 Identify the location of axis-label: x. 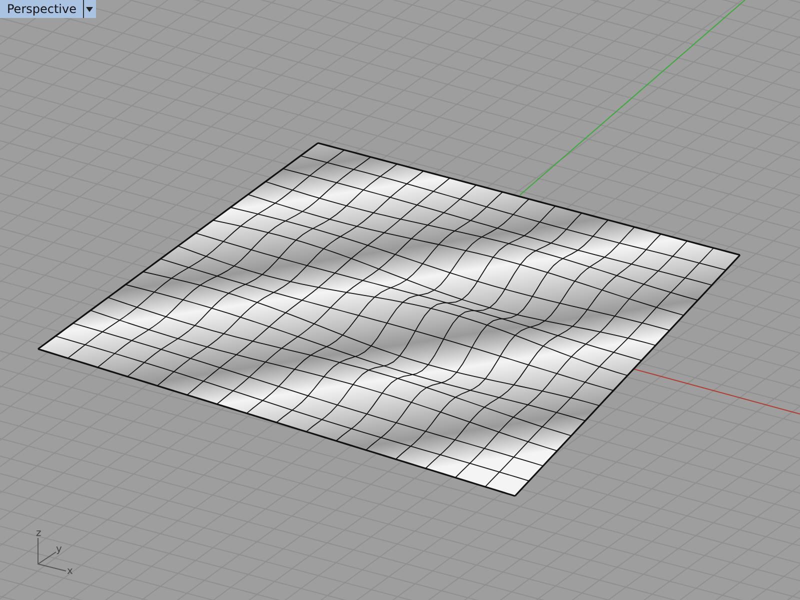
(70, 571).